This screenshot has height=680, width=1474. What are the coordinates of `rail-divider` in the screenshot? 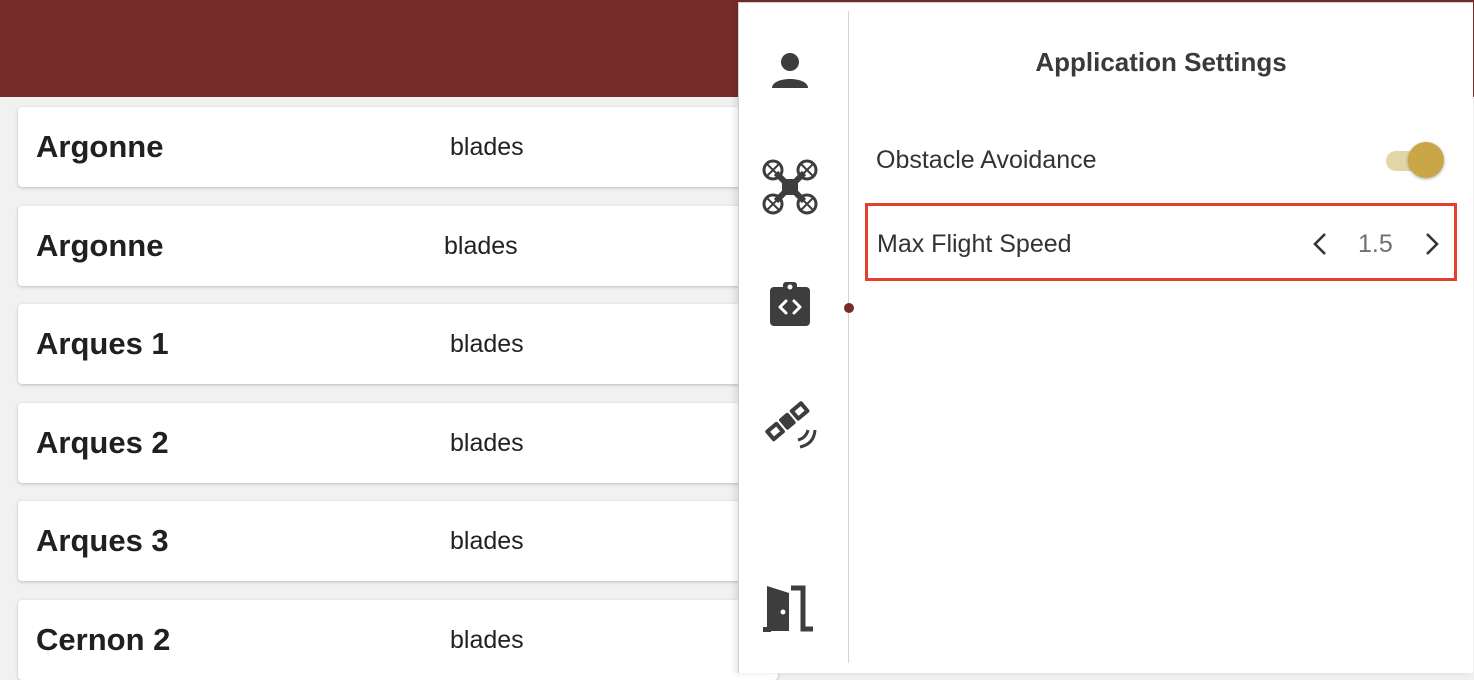 It's located at (848, 337).